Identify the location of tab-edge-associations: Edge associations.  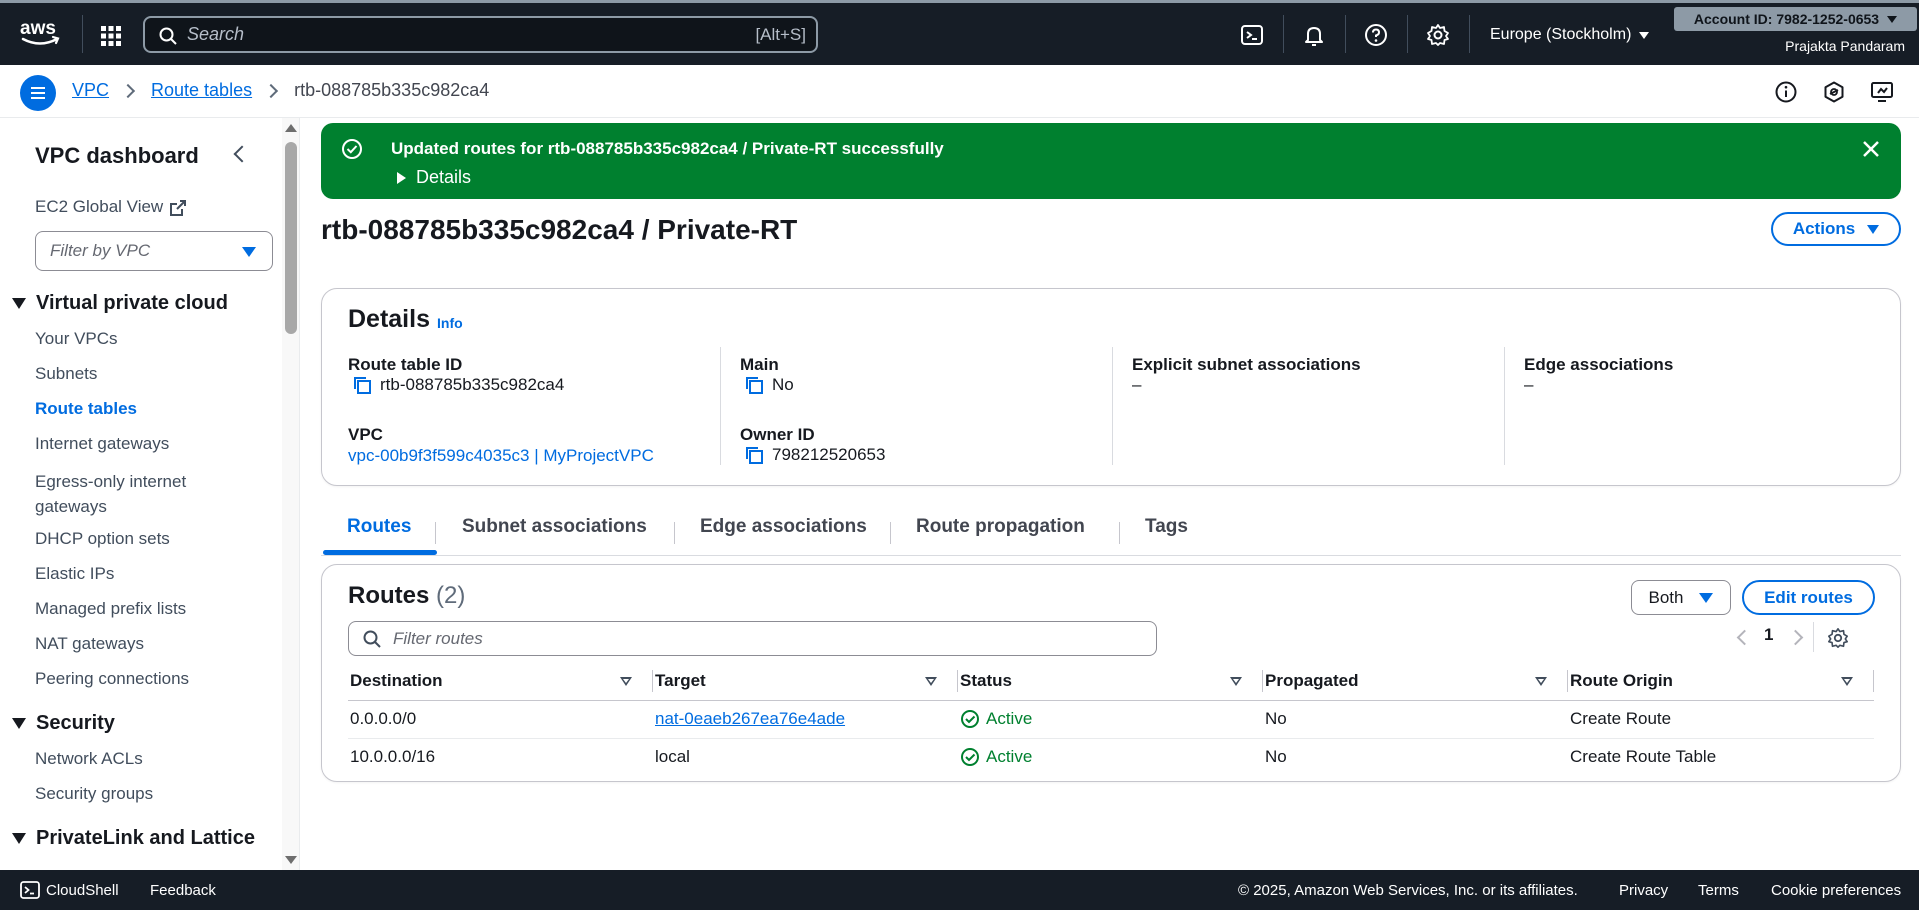
(783, 527).